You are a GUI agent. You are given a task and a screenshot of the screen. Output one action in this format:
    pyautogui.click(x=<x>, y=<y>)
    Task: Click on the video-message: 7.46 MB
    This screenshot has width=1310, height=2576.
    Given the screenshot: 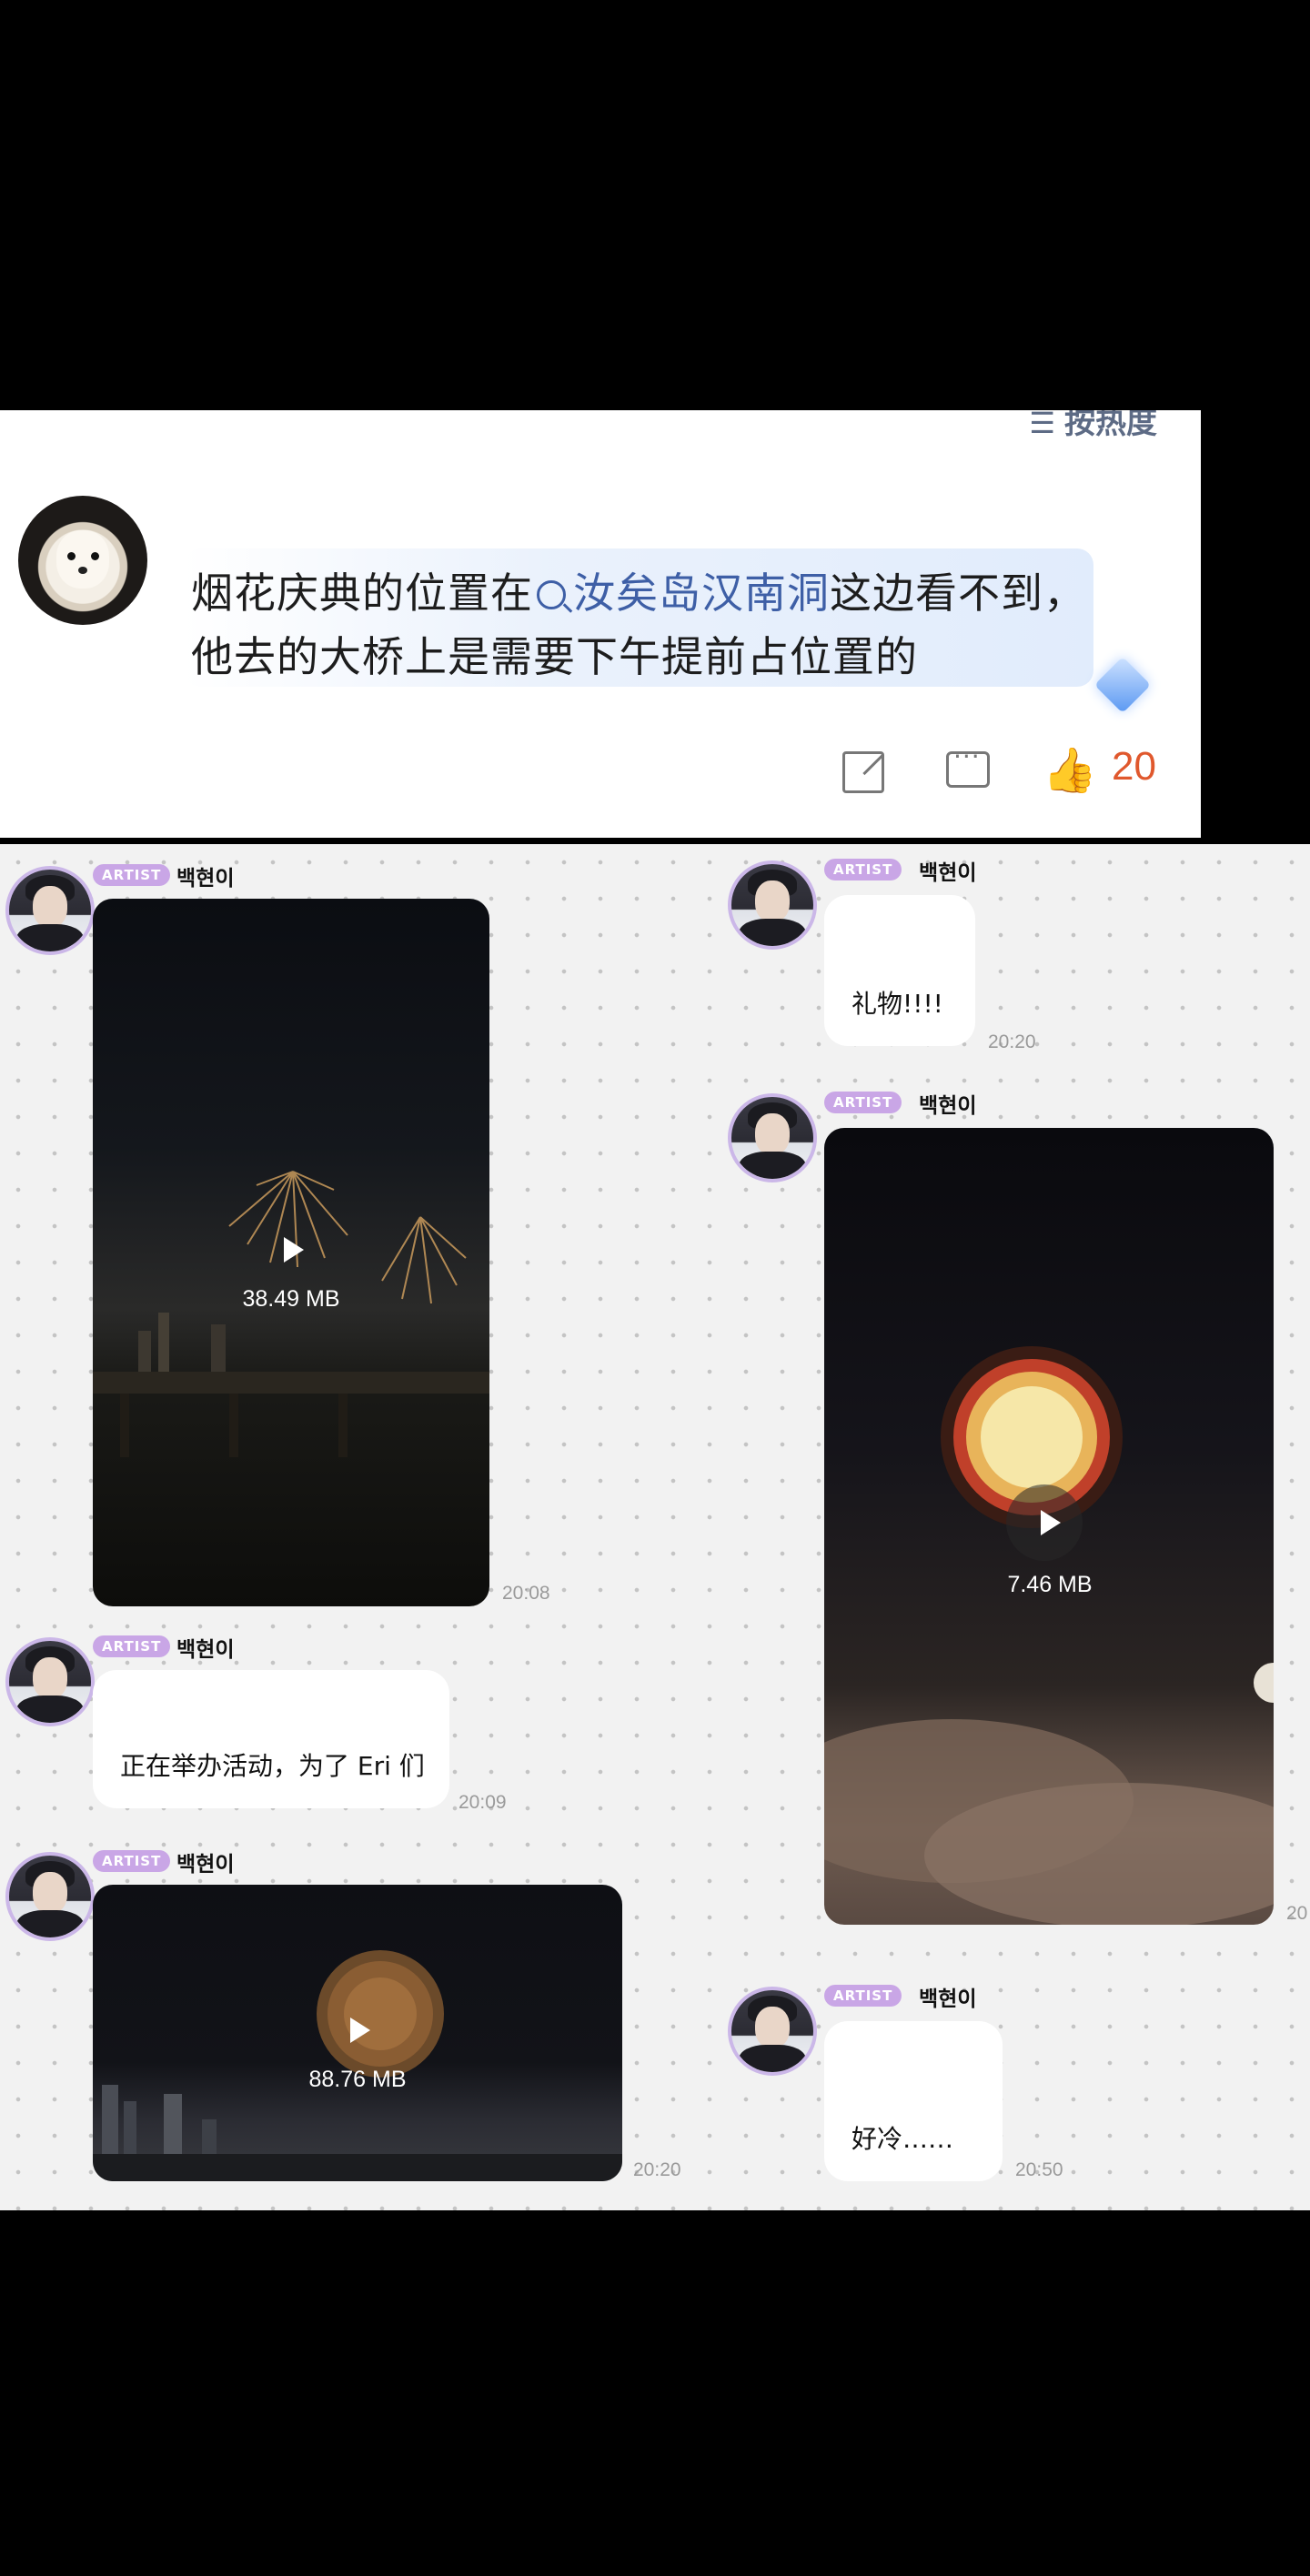 What is the action you would take?
    pyautogui.click(x=1049, y=1526)
    